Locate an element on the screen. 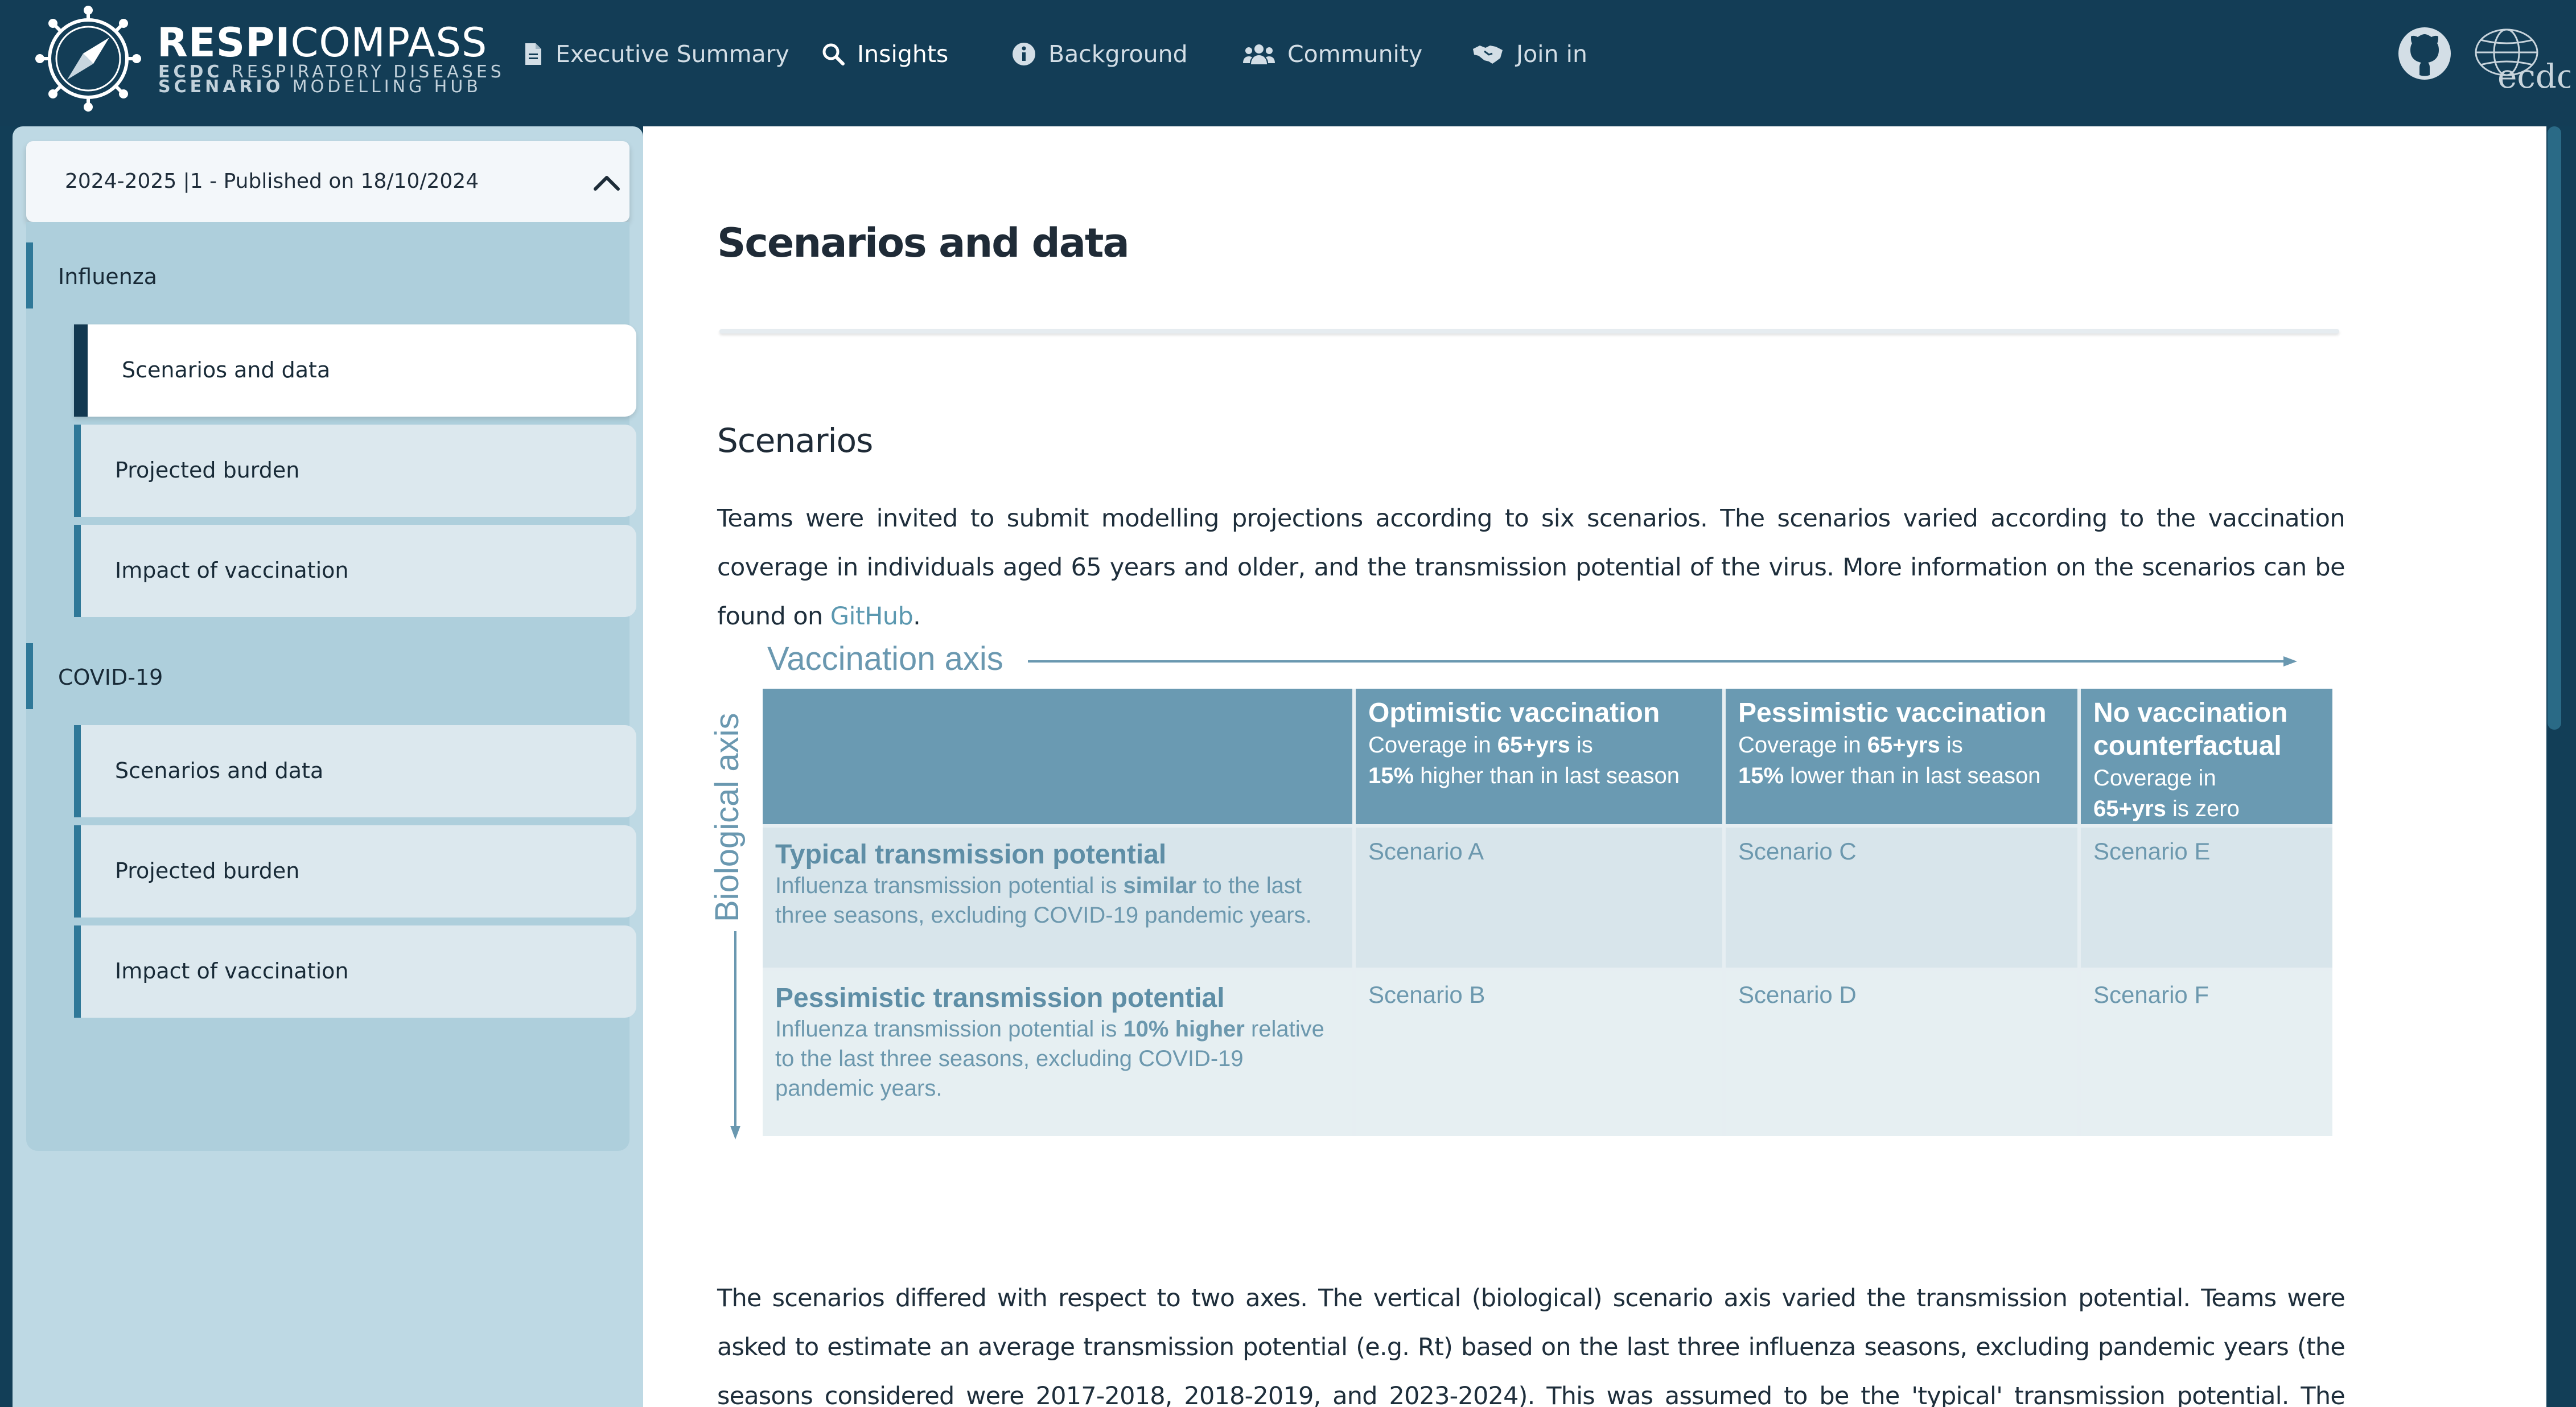  svg-text: ecdc is located at coordinates (2533, 76).